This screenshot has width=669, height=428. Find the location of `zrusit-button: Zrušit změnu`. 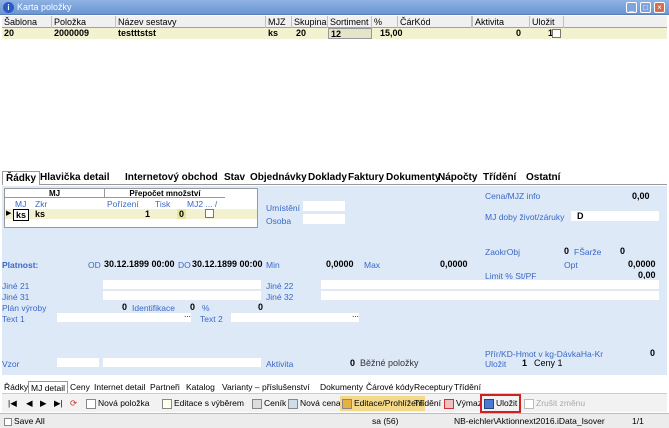

zrusit-button: Zrušit změnu is located at coordinates (554, 403).